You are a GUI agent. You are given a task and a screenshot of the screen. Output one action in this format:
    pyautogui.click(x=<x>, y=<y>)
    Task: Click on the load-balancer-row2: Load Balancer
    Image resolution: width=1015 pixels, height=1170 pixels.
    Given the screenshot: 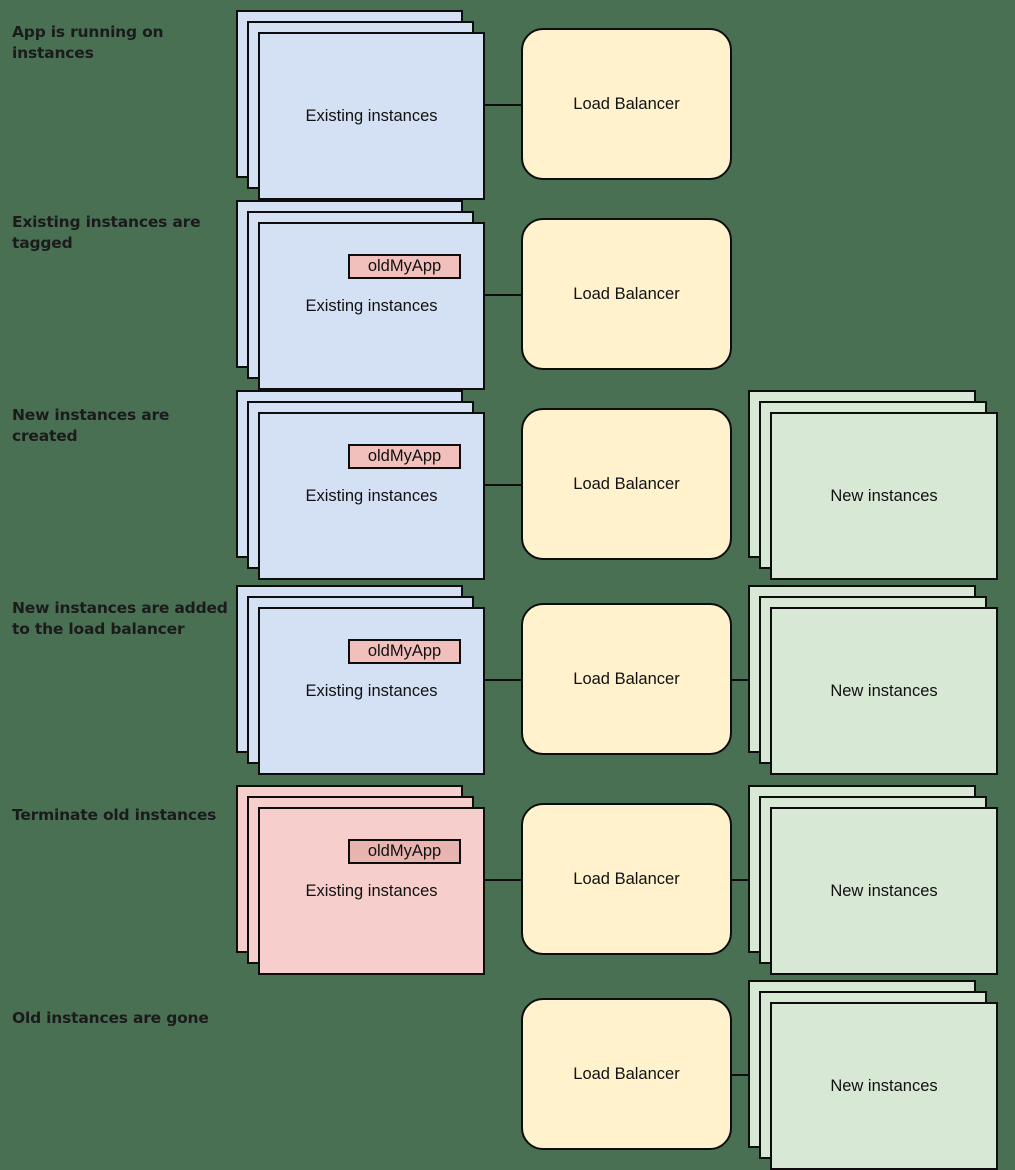 What is the action you would take?
    pyautogui.click(x=626, y=294)
    